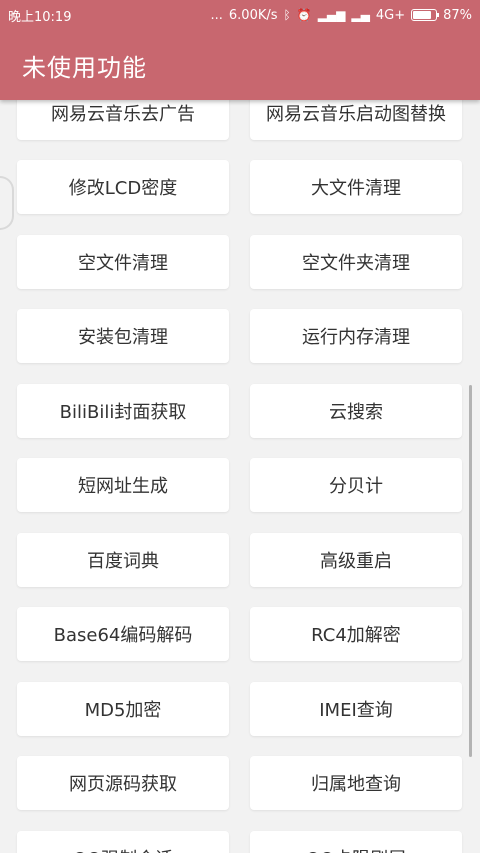  I want to click on feature-button: QQ卡陨刷屏, so click(356, 842).